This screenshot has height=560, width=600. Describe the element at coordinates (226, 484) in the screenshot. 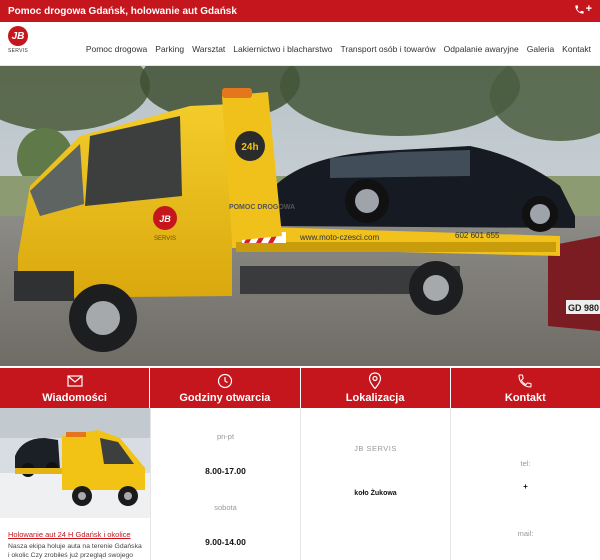

I see `hours-column: pn-pt 8.00-17.00 sobota 9.00-14.00` at that location.